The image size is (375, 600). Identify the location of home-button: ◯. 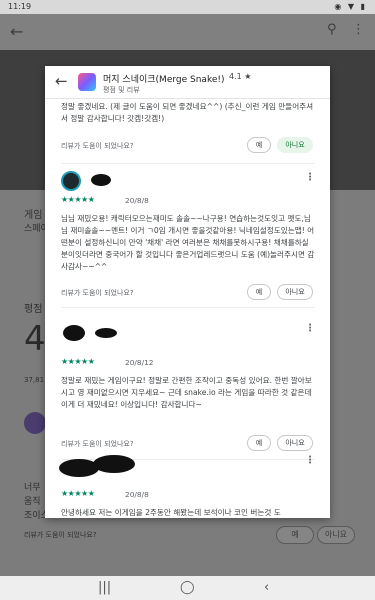
(187, 587).